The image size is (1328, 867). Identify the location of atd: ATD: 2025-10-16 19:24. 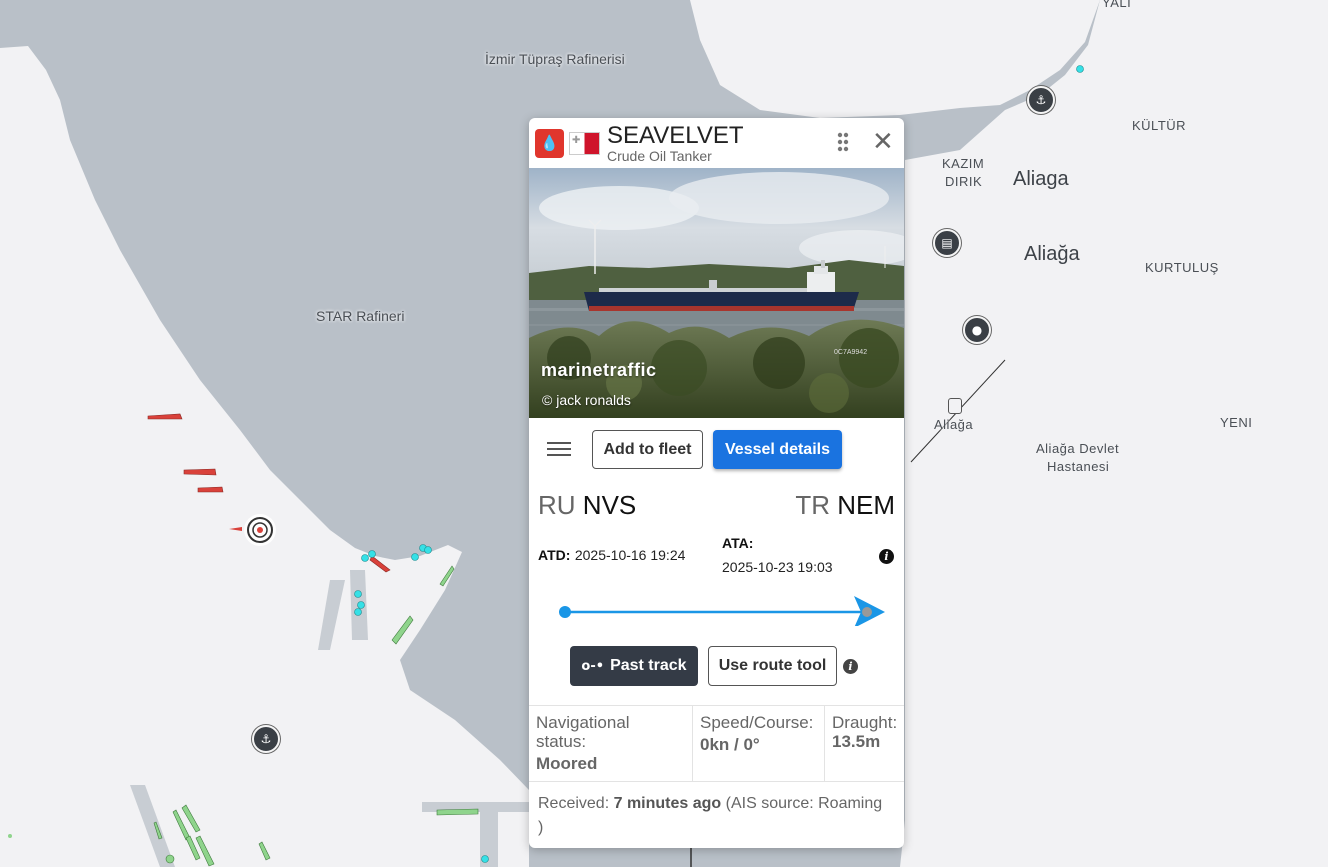
(611, 556).